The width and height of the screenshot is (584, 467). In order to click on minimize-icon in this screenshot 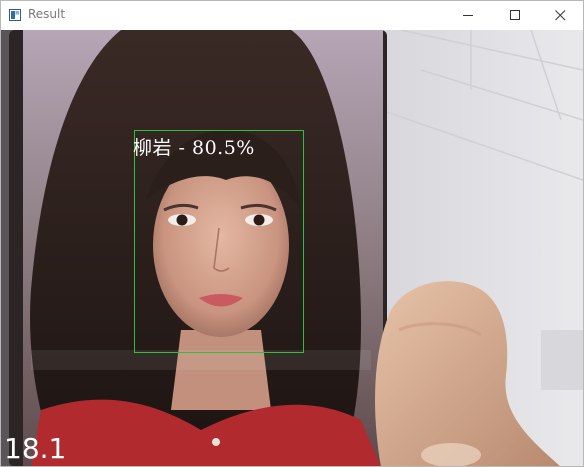, I will do `click(467, 15)`.